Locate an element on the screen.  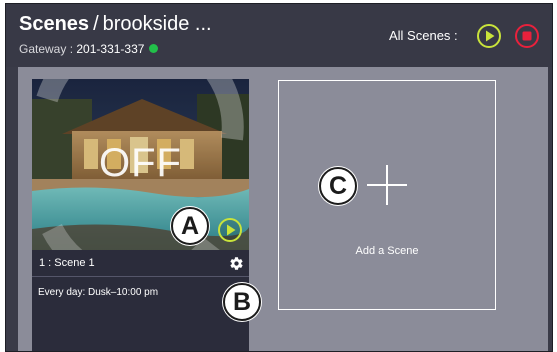
gateway-id: 201-331-337 is located at coordinates (110, 49).